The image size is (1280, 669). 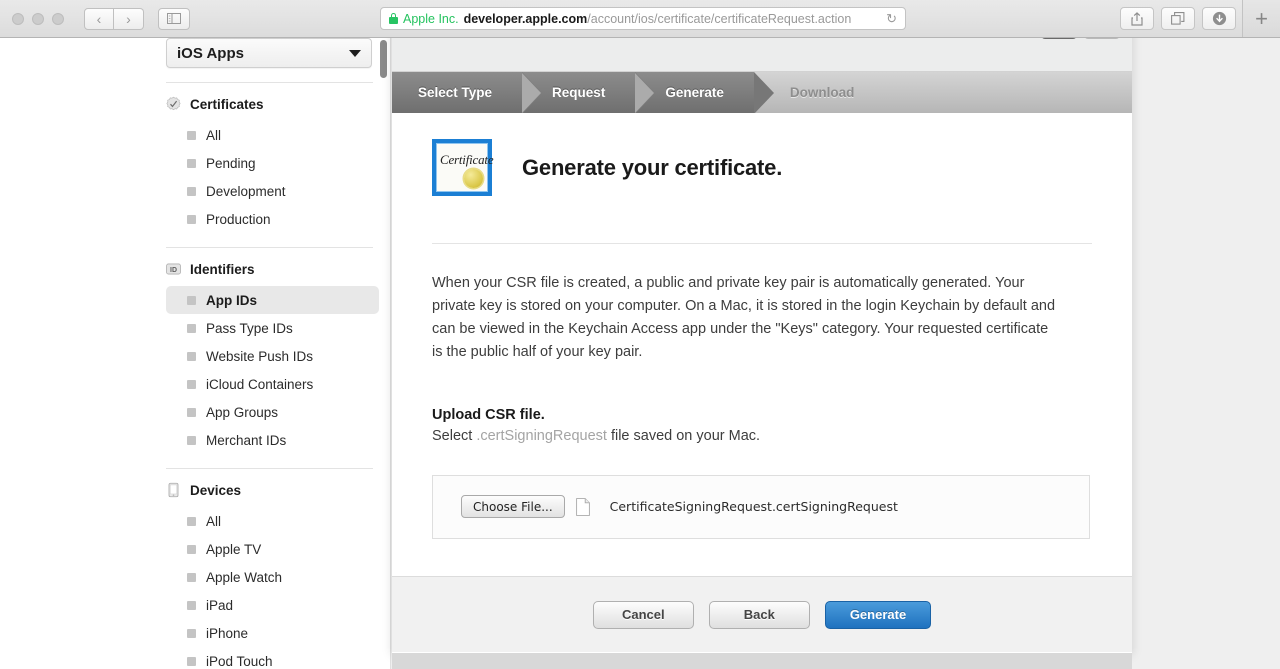 I want to click on sidebar-item-development: Development, so click(x=272, y=191).